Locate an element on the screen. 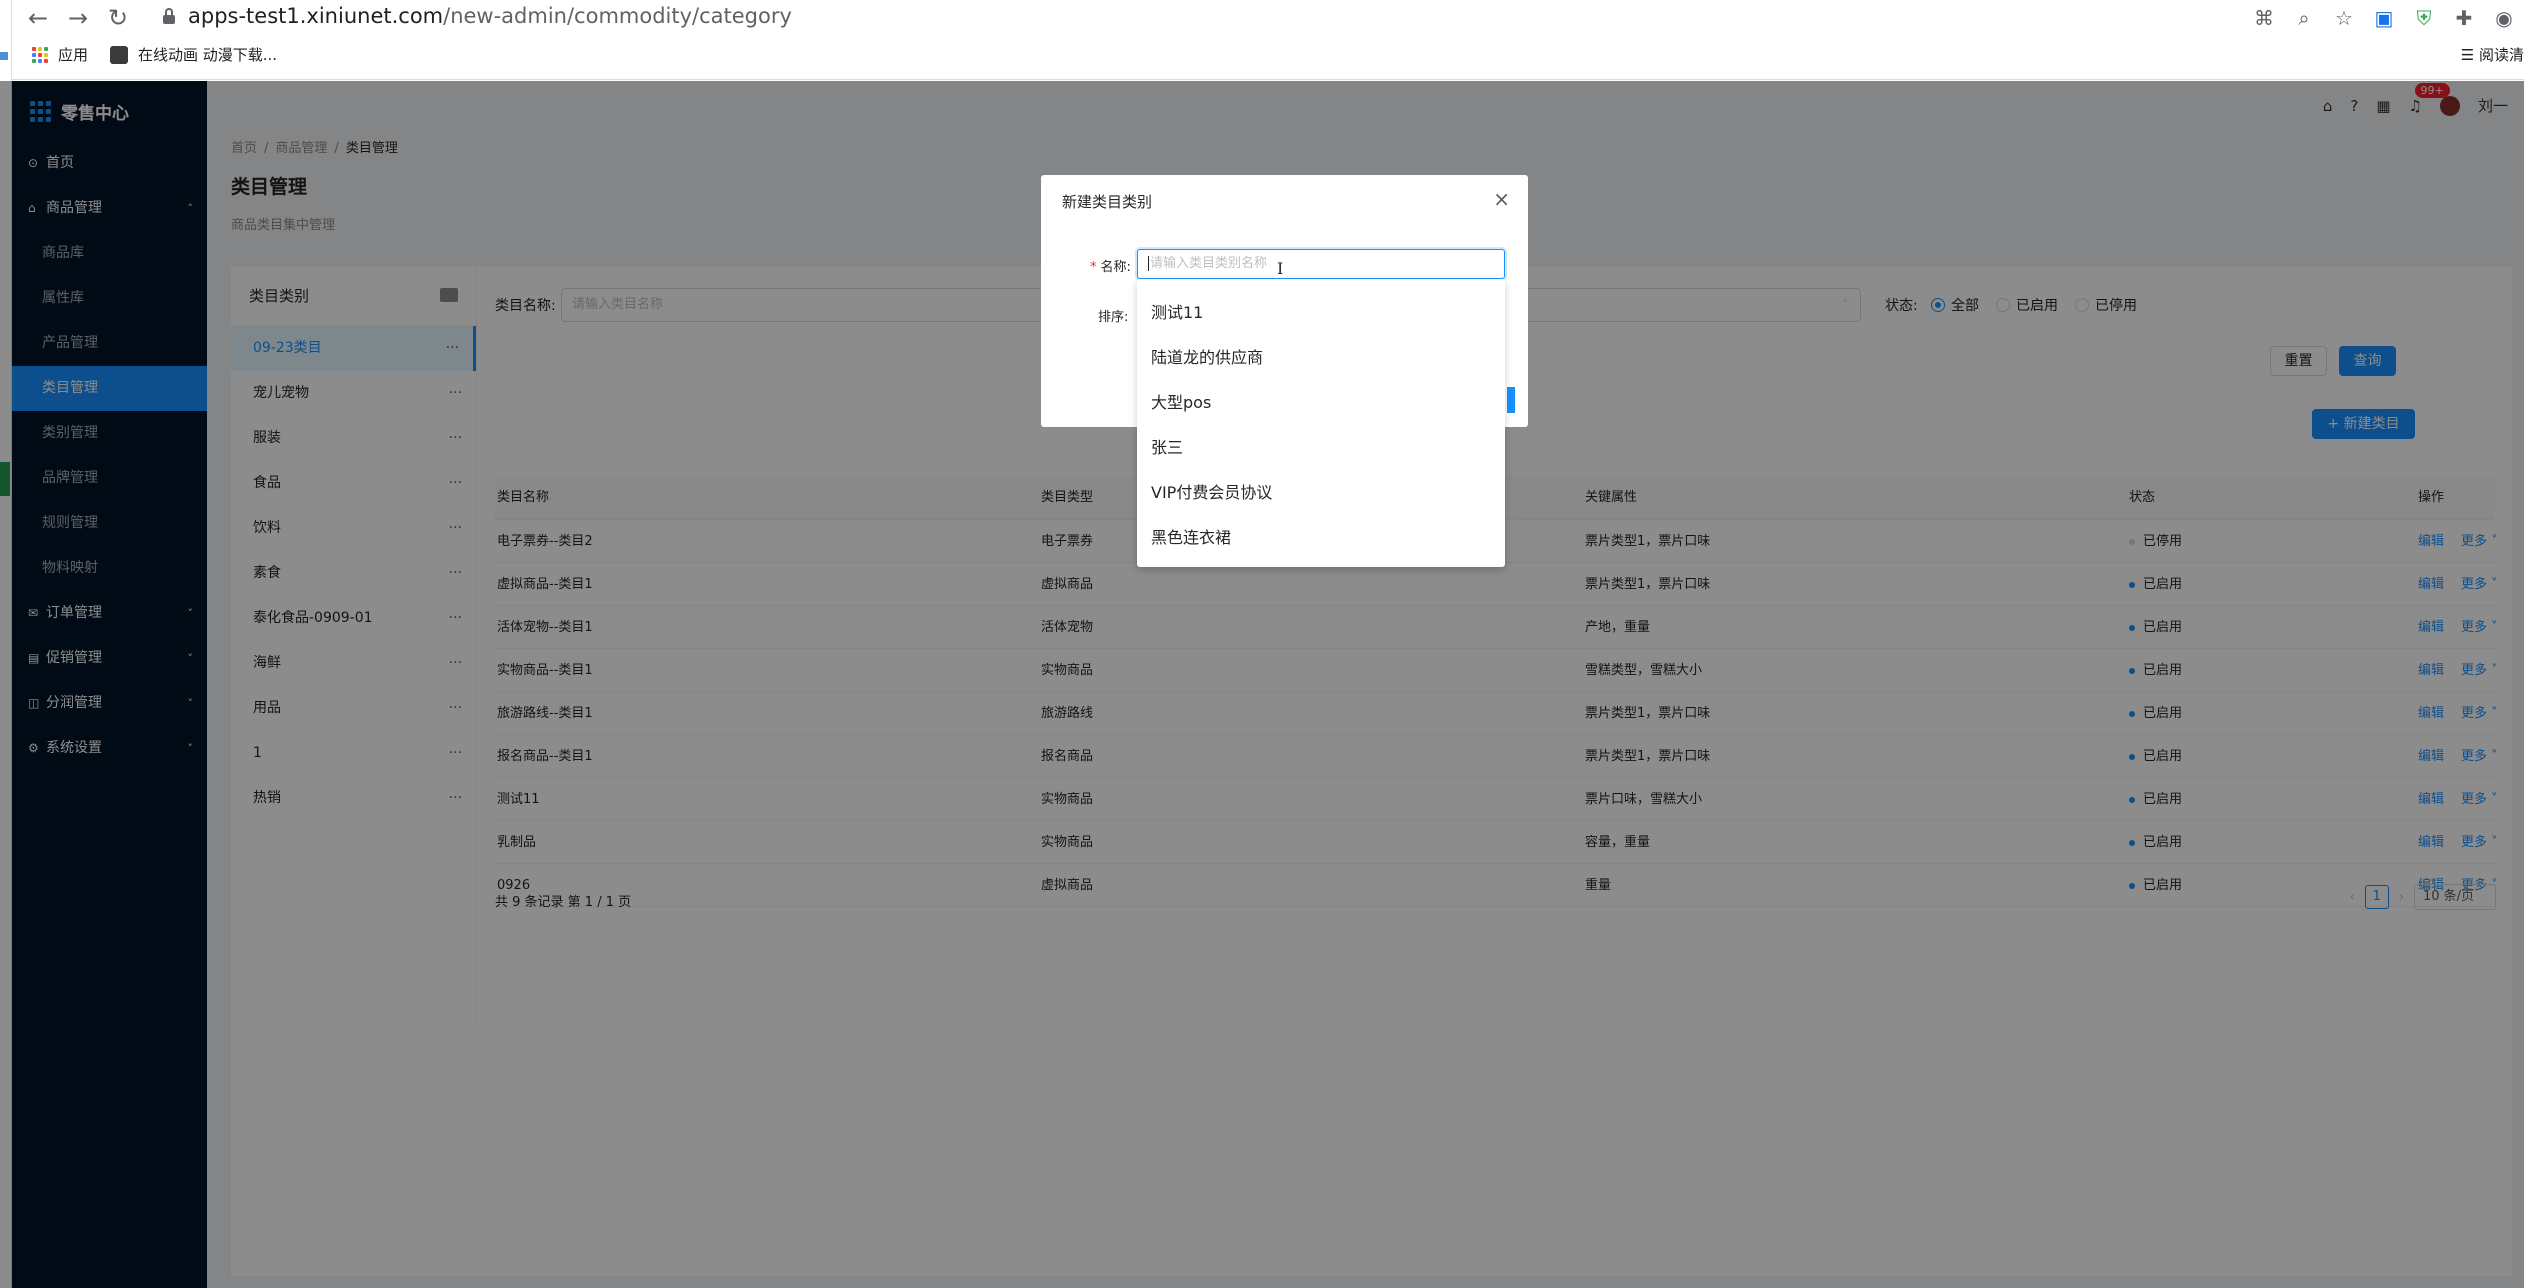  name-label: * 名称: is located at coordinates (1110, 265).